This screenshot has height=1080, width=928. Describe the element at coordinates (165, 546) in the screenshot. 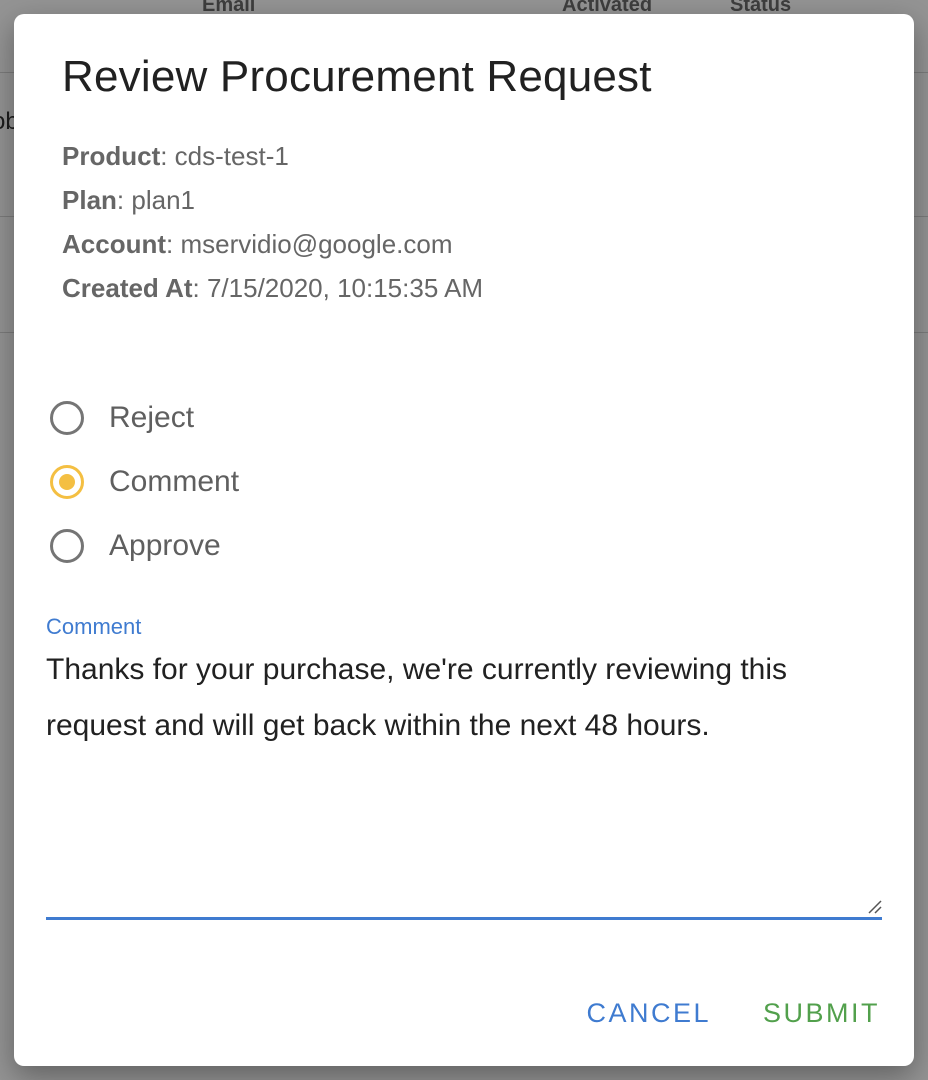

I see `radio-label-approve: Approve` at that location.